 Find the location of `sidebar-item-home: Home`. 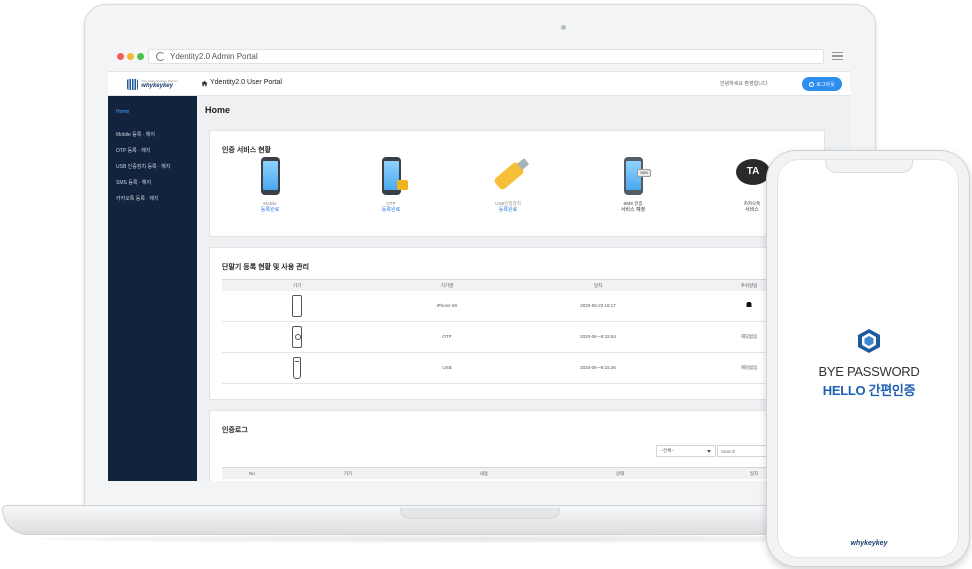

sidebar-item-home: Home is located at coordinates (122, 112).